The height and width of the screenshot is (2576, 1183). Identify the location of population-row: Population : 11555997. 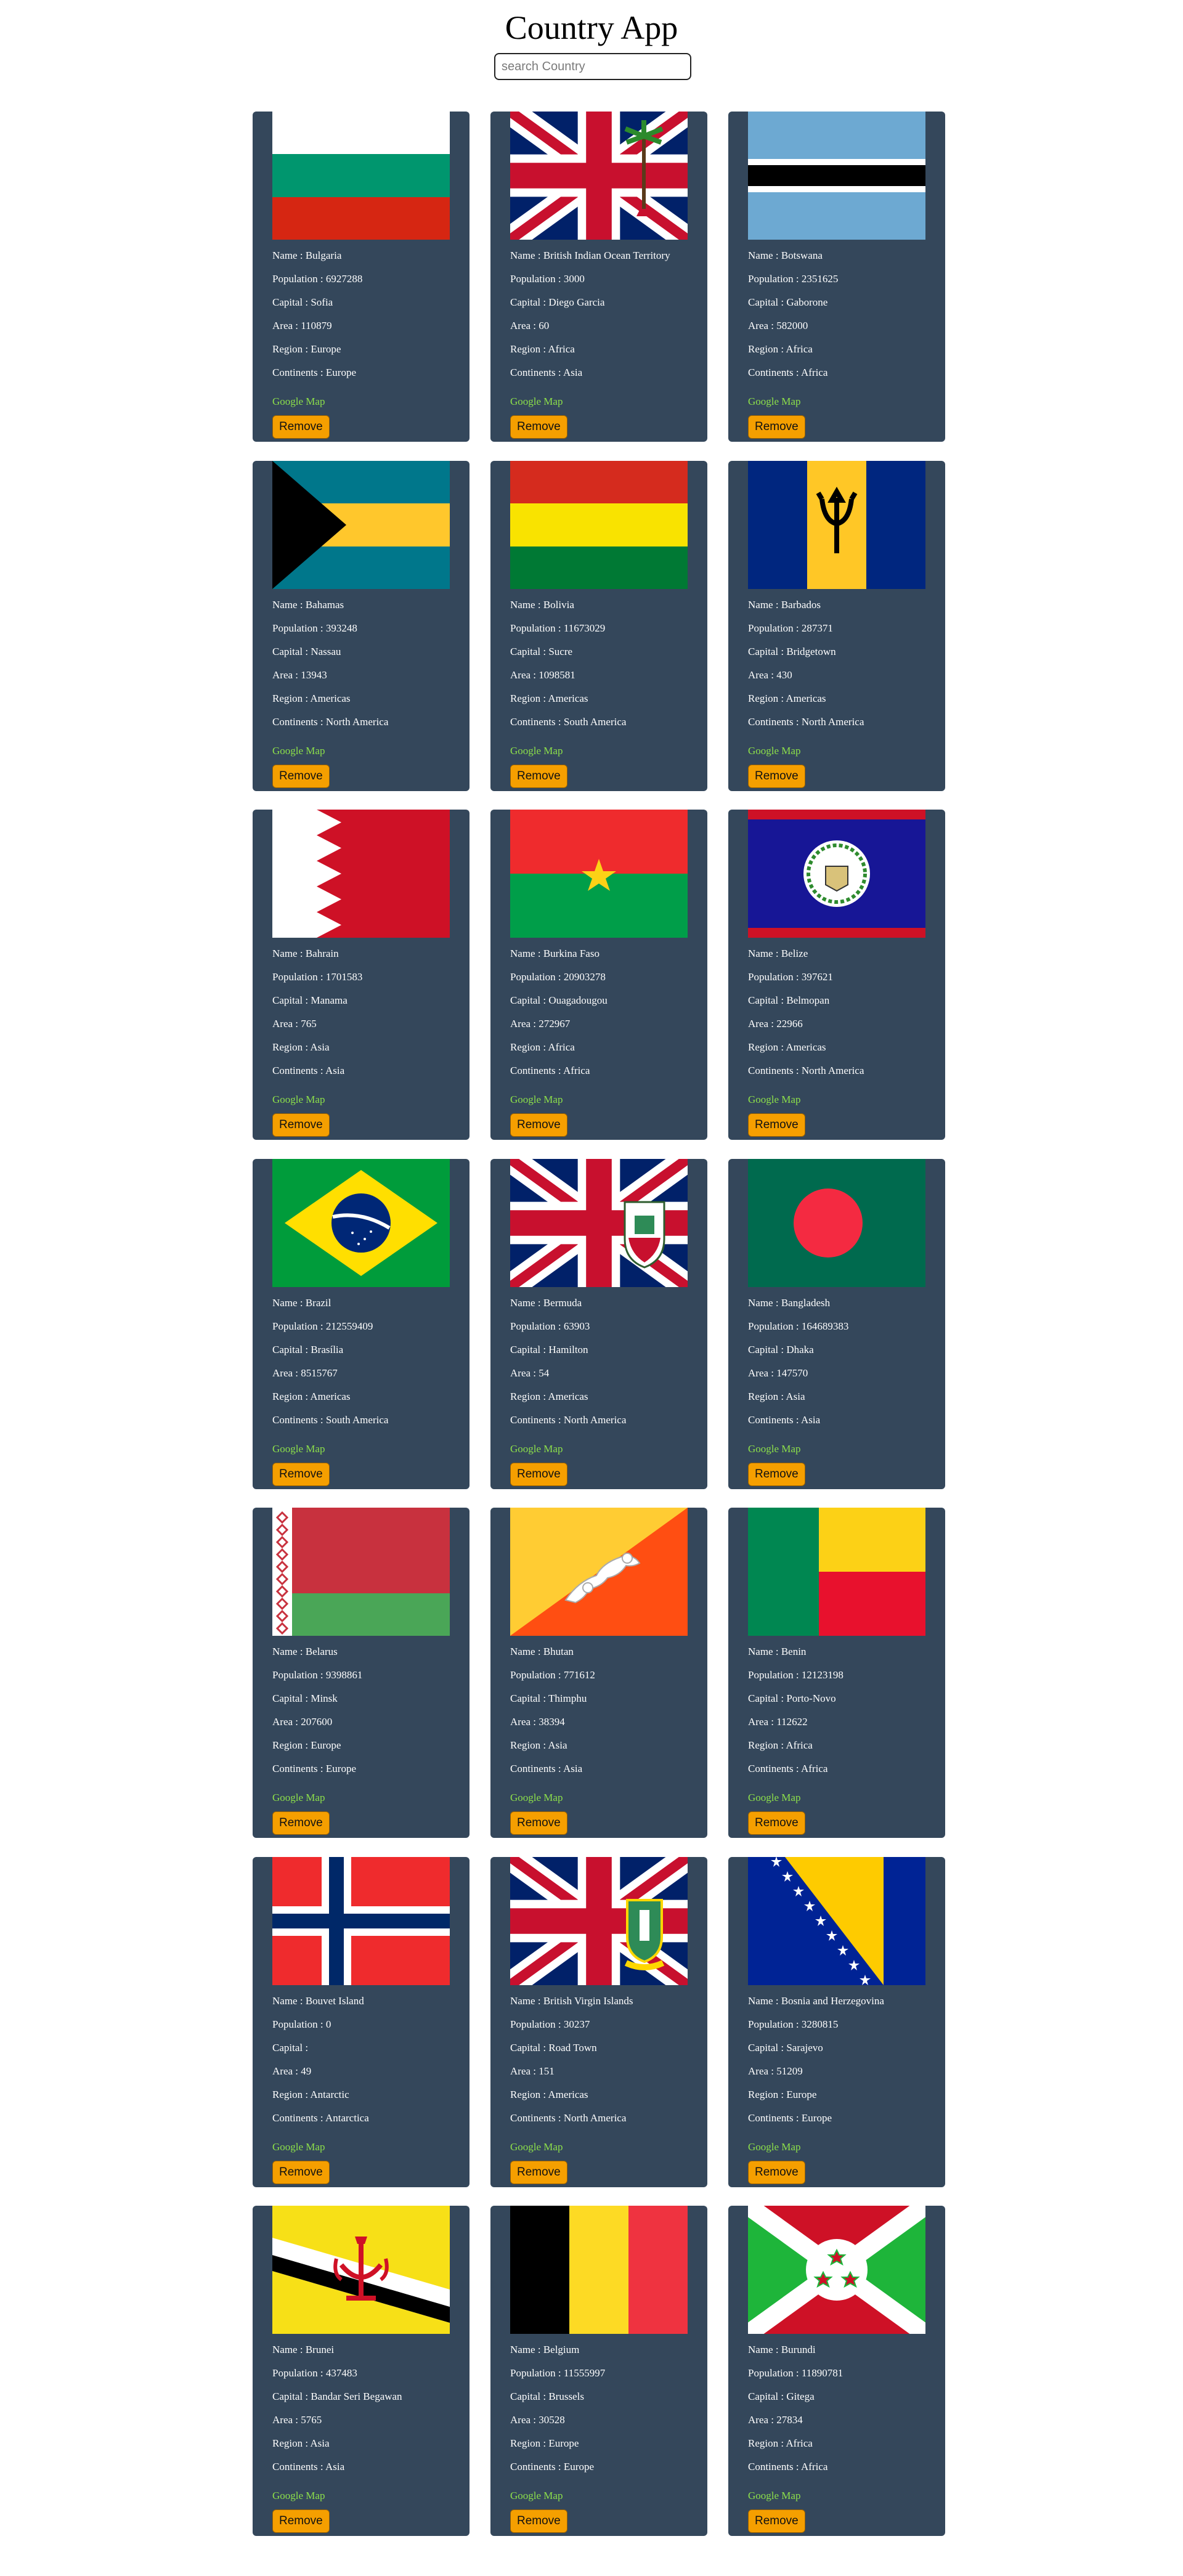
(602, 2378).